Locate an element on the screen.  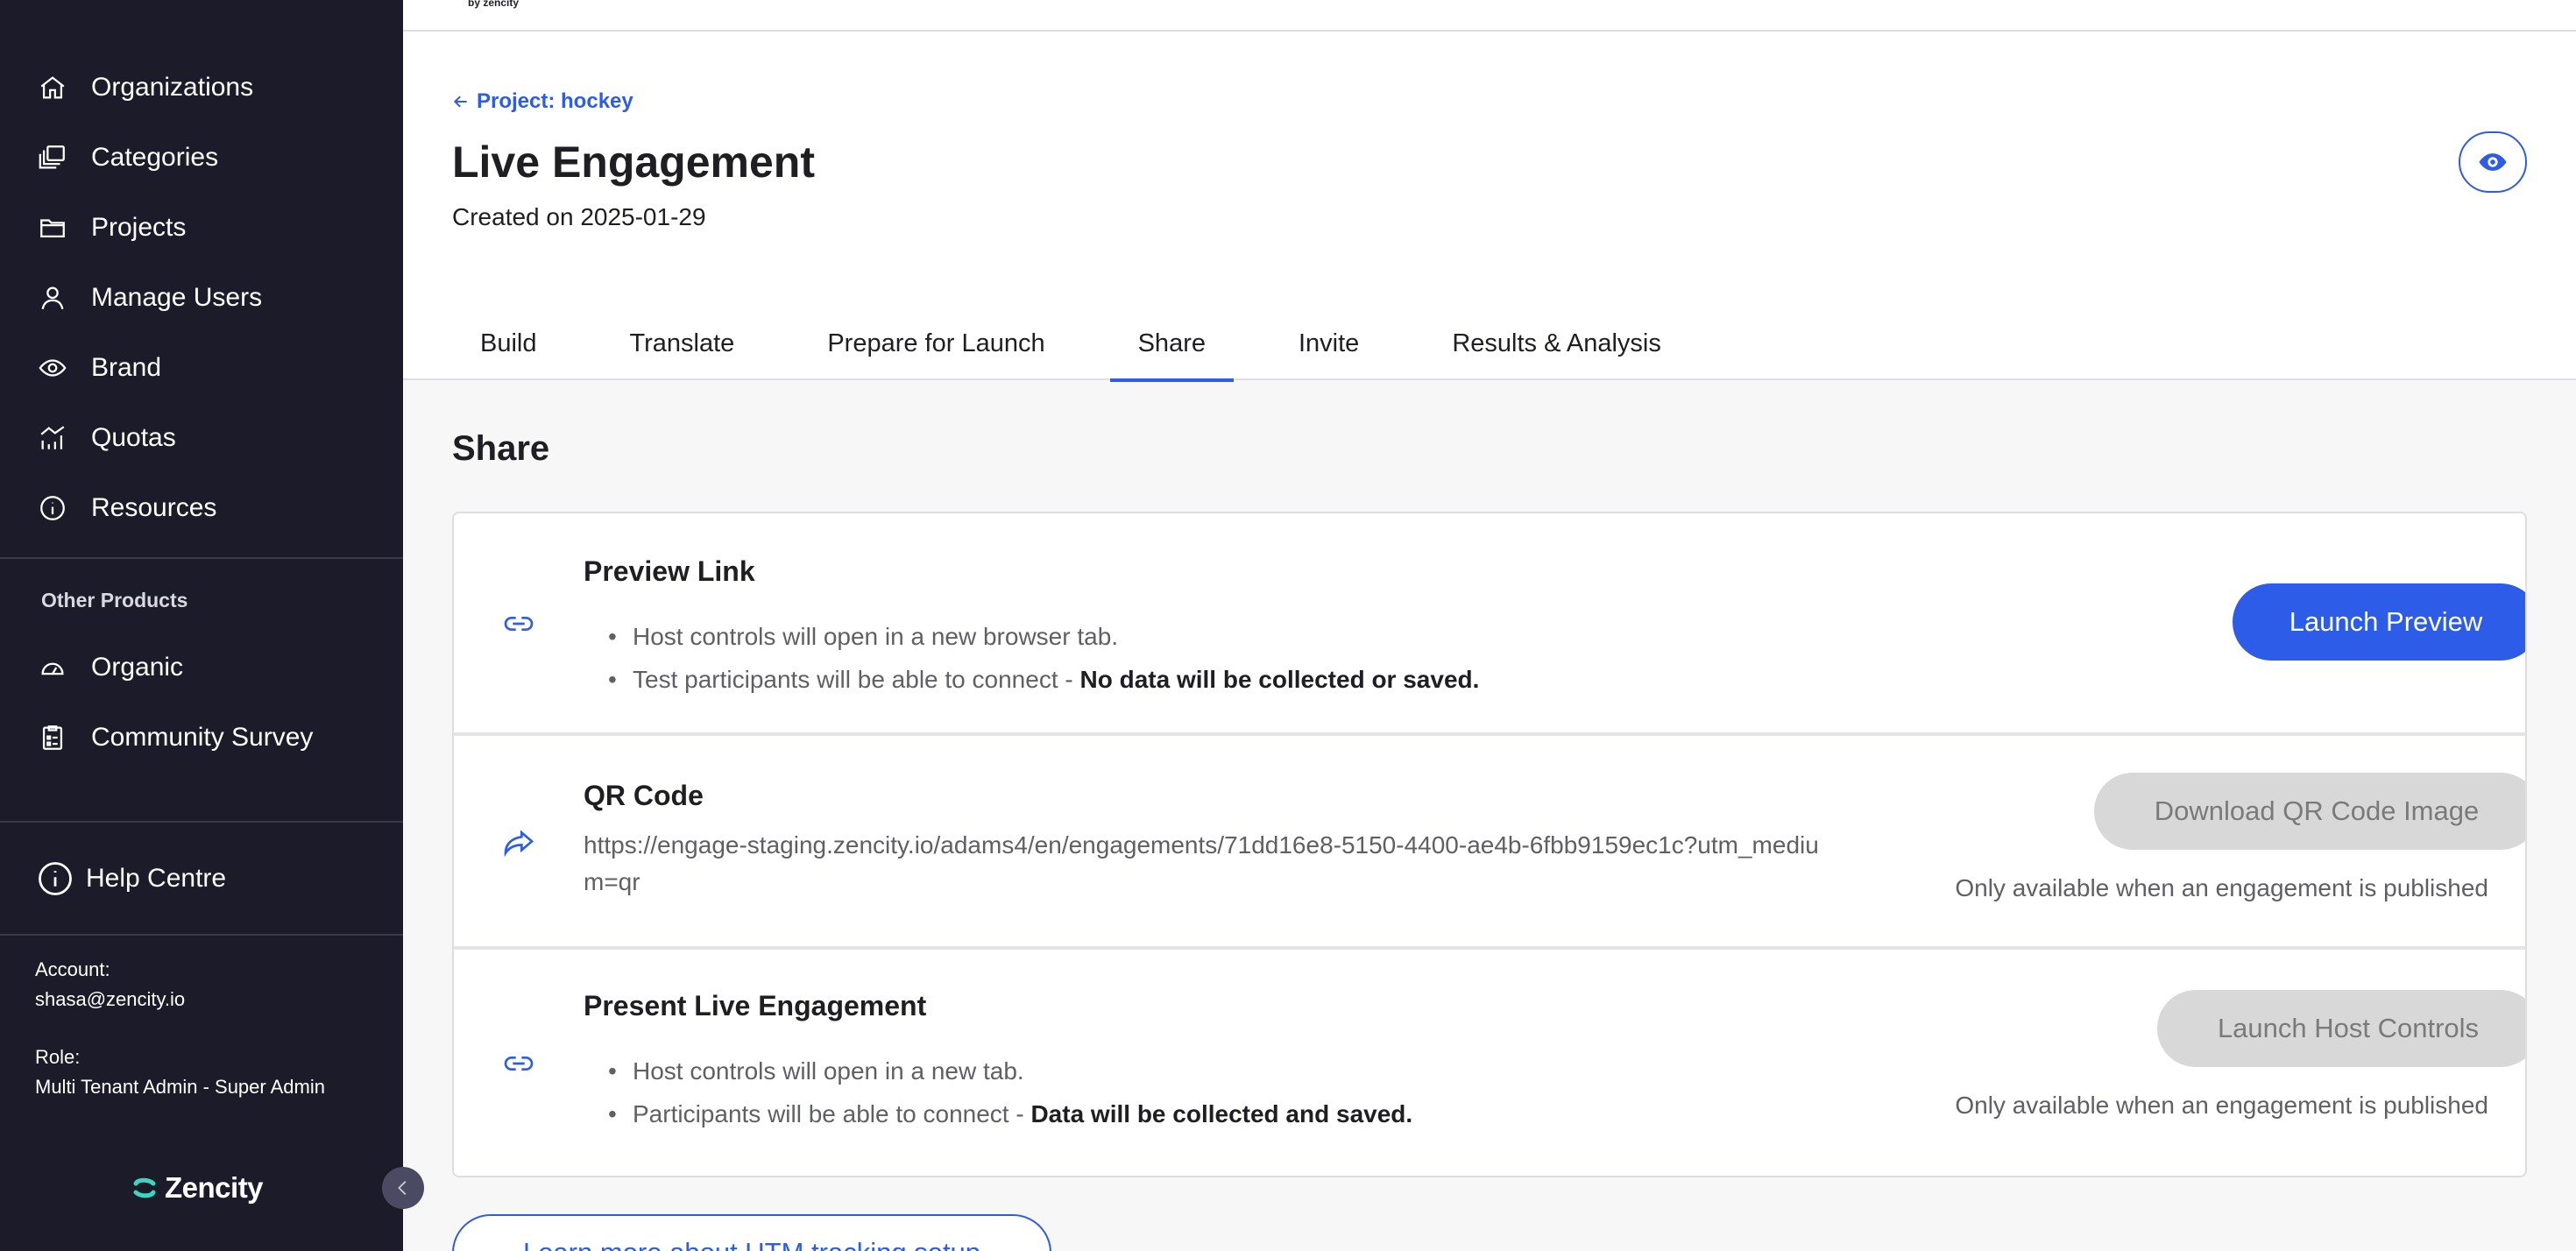
user-icon is located at coordinates (52, 297).